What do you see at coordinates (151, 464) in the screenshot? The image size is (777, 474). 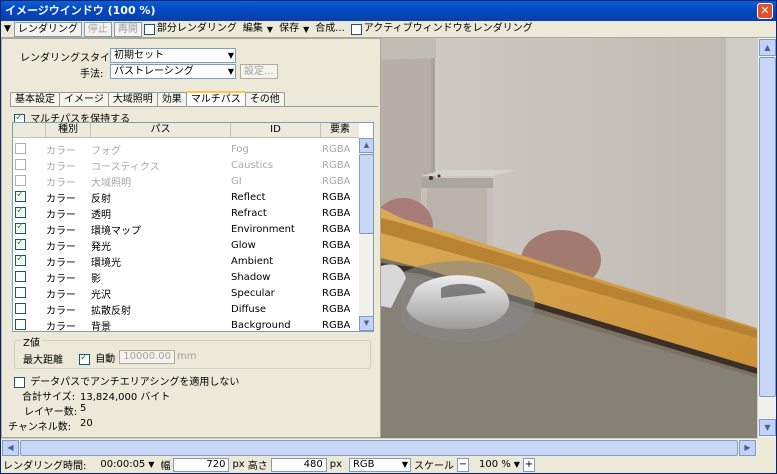 I see `render-time-dropdown-icon: ▼` at bounding box center [151, 464].